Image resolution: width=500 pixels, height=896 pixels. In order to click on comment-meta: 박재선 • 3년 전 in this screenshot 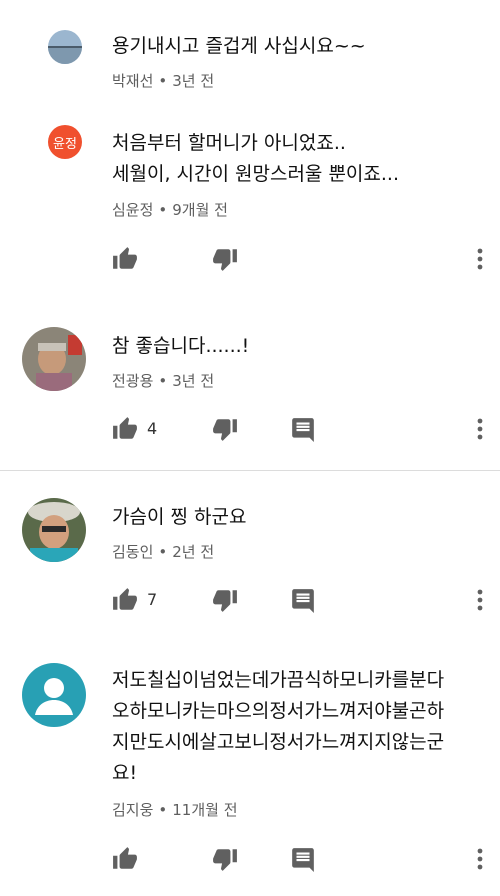, I will do `click(163, 80)`.